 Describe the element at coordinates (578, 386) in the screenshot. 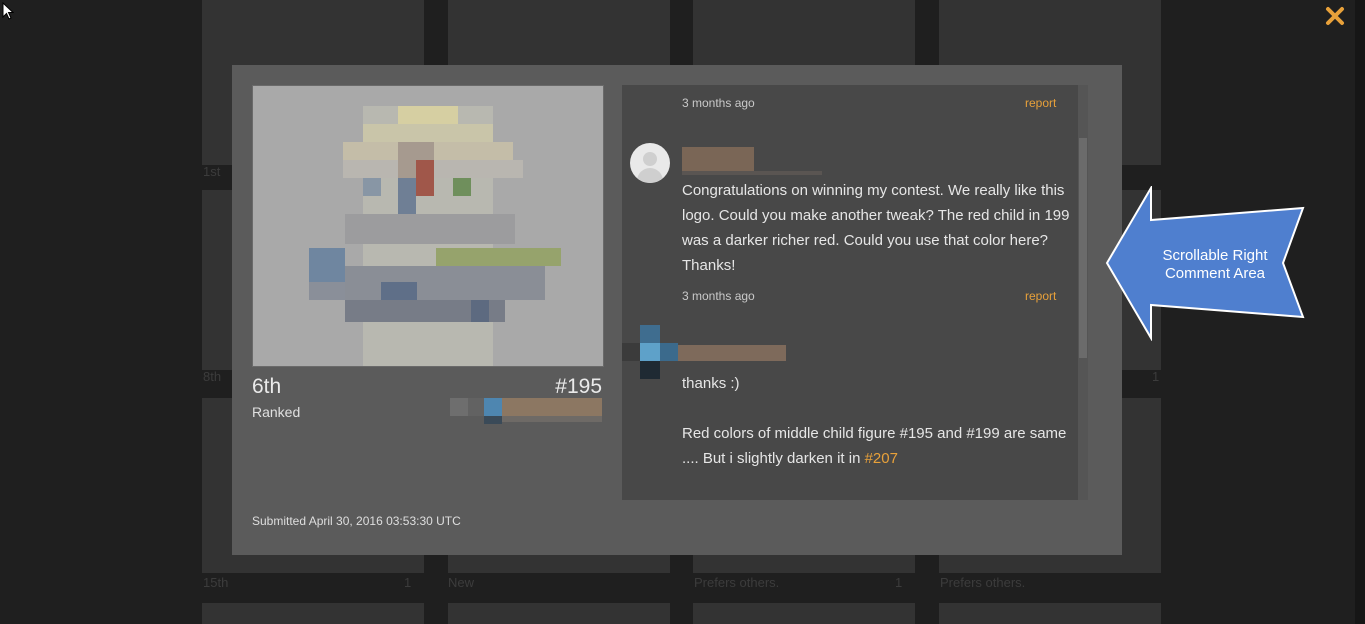

I see `entry-number: #195` at that location.